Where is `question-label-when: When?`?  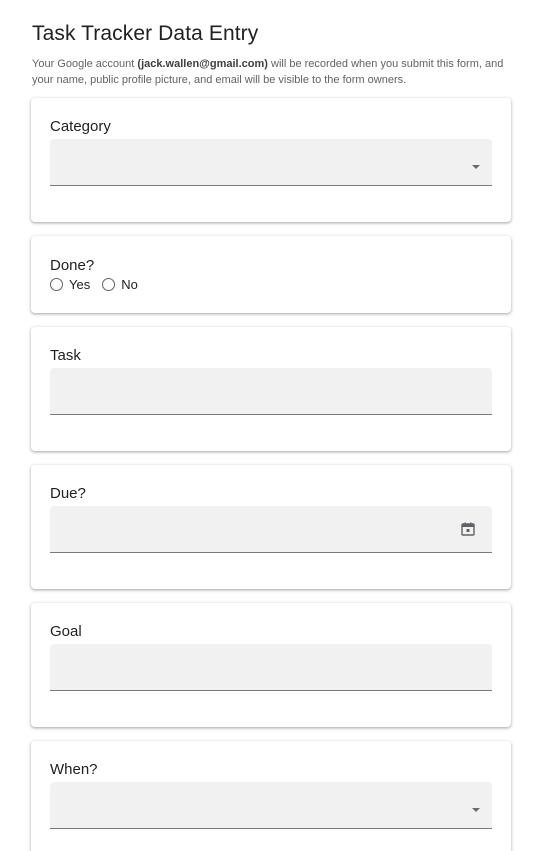
question-label-when: When? is located at coordinates (74, 769).